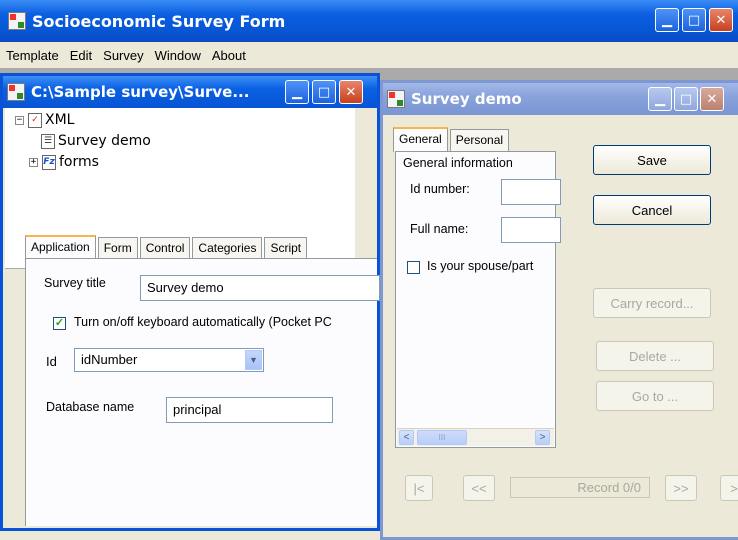 The height and width of the screenshot is (540, 738). Describe the element at coordinates (479, 488) in the screenshot. I see `prev-record-button: <<` at that location.